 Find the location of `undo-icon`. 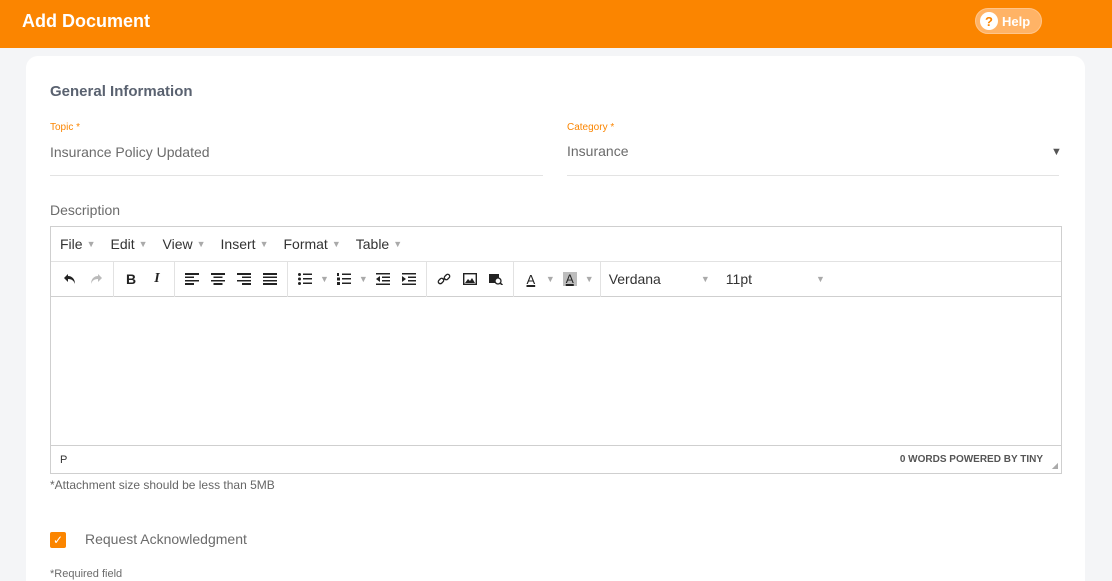

undo-icon is located at coordinates (70, 279).